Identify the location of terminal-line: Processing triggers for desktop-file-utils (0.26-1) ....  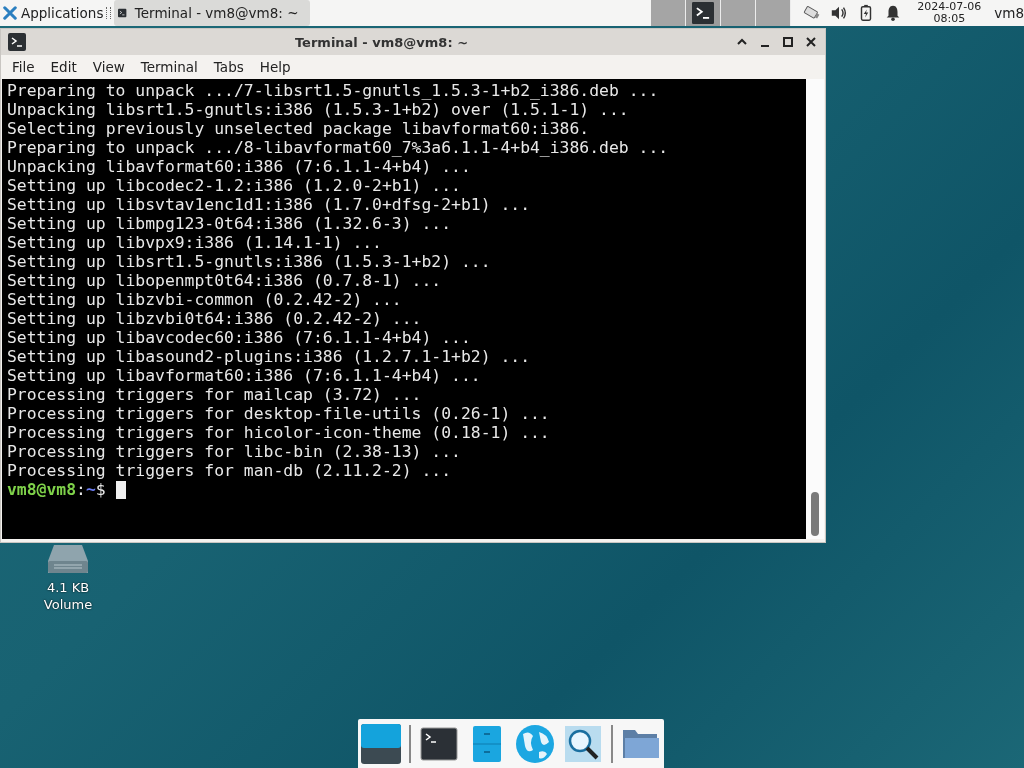
(279, 413).